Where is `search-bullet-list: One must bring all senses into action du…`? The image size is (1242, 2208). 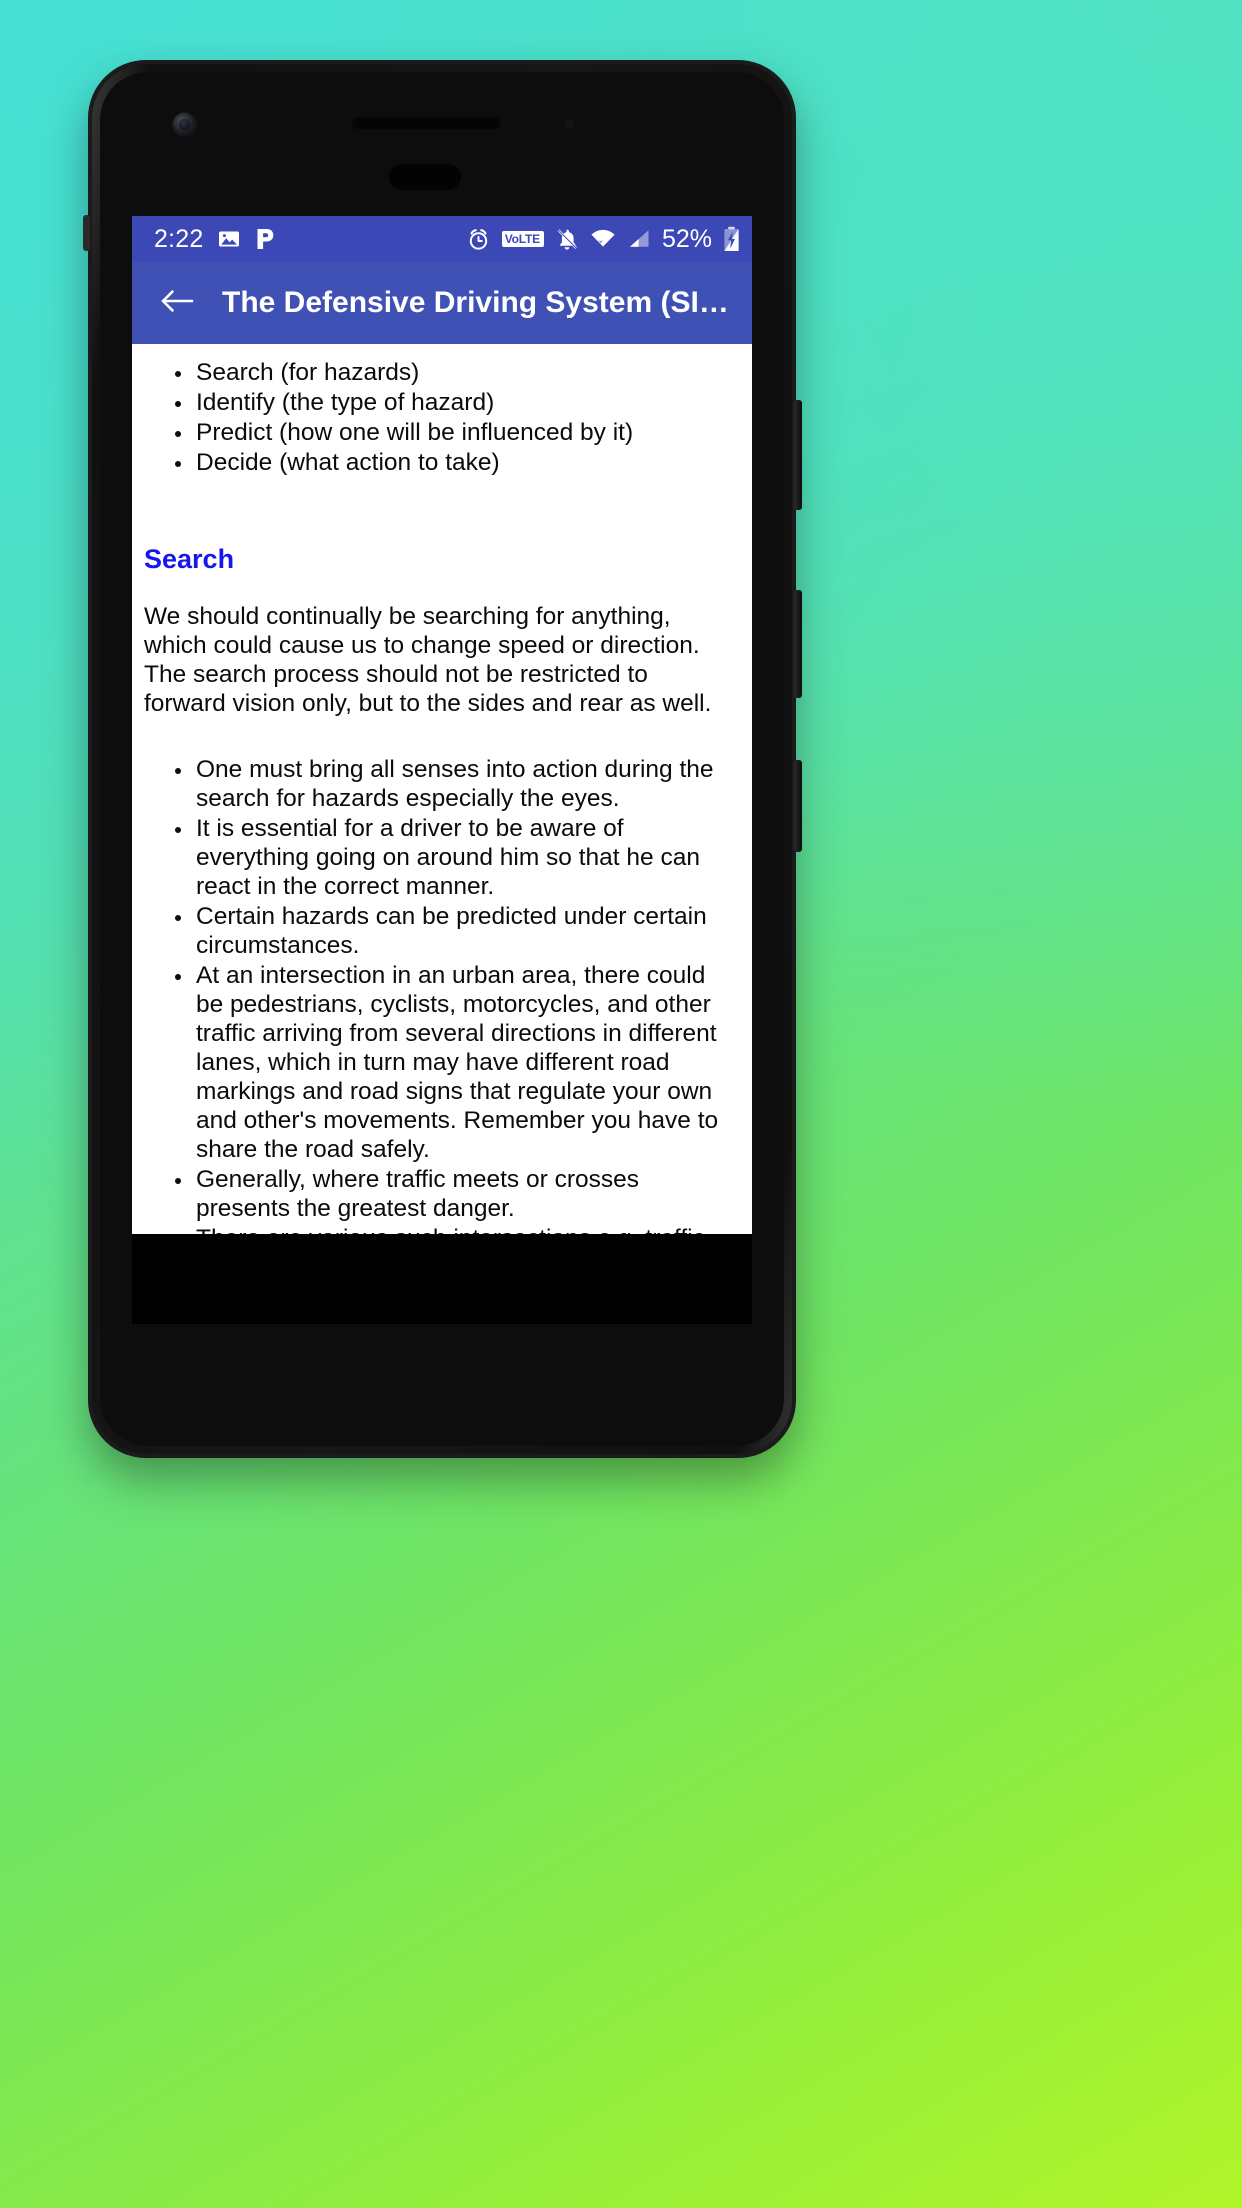
search-bullet-list: One must bring all senses into action du… is located at coordinates (441, 994).